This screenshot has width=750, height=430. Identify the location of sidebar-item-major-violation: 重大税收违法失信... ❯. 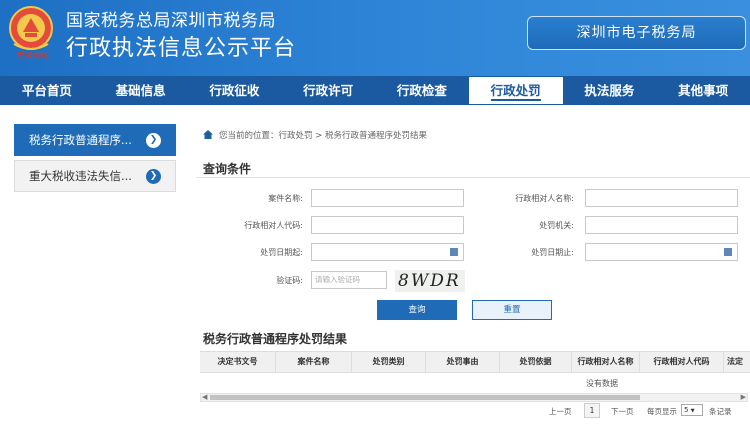
(95, 176).